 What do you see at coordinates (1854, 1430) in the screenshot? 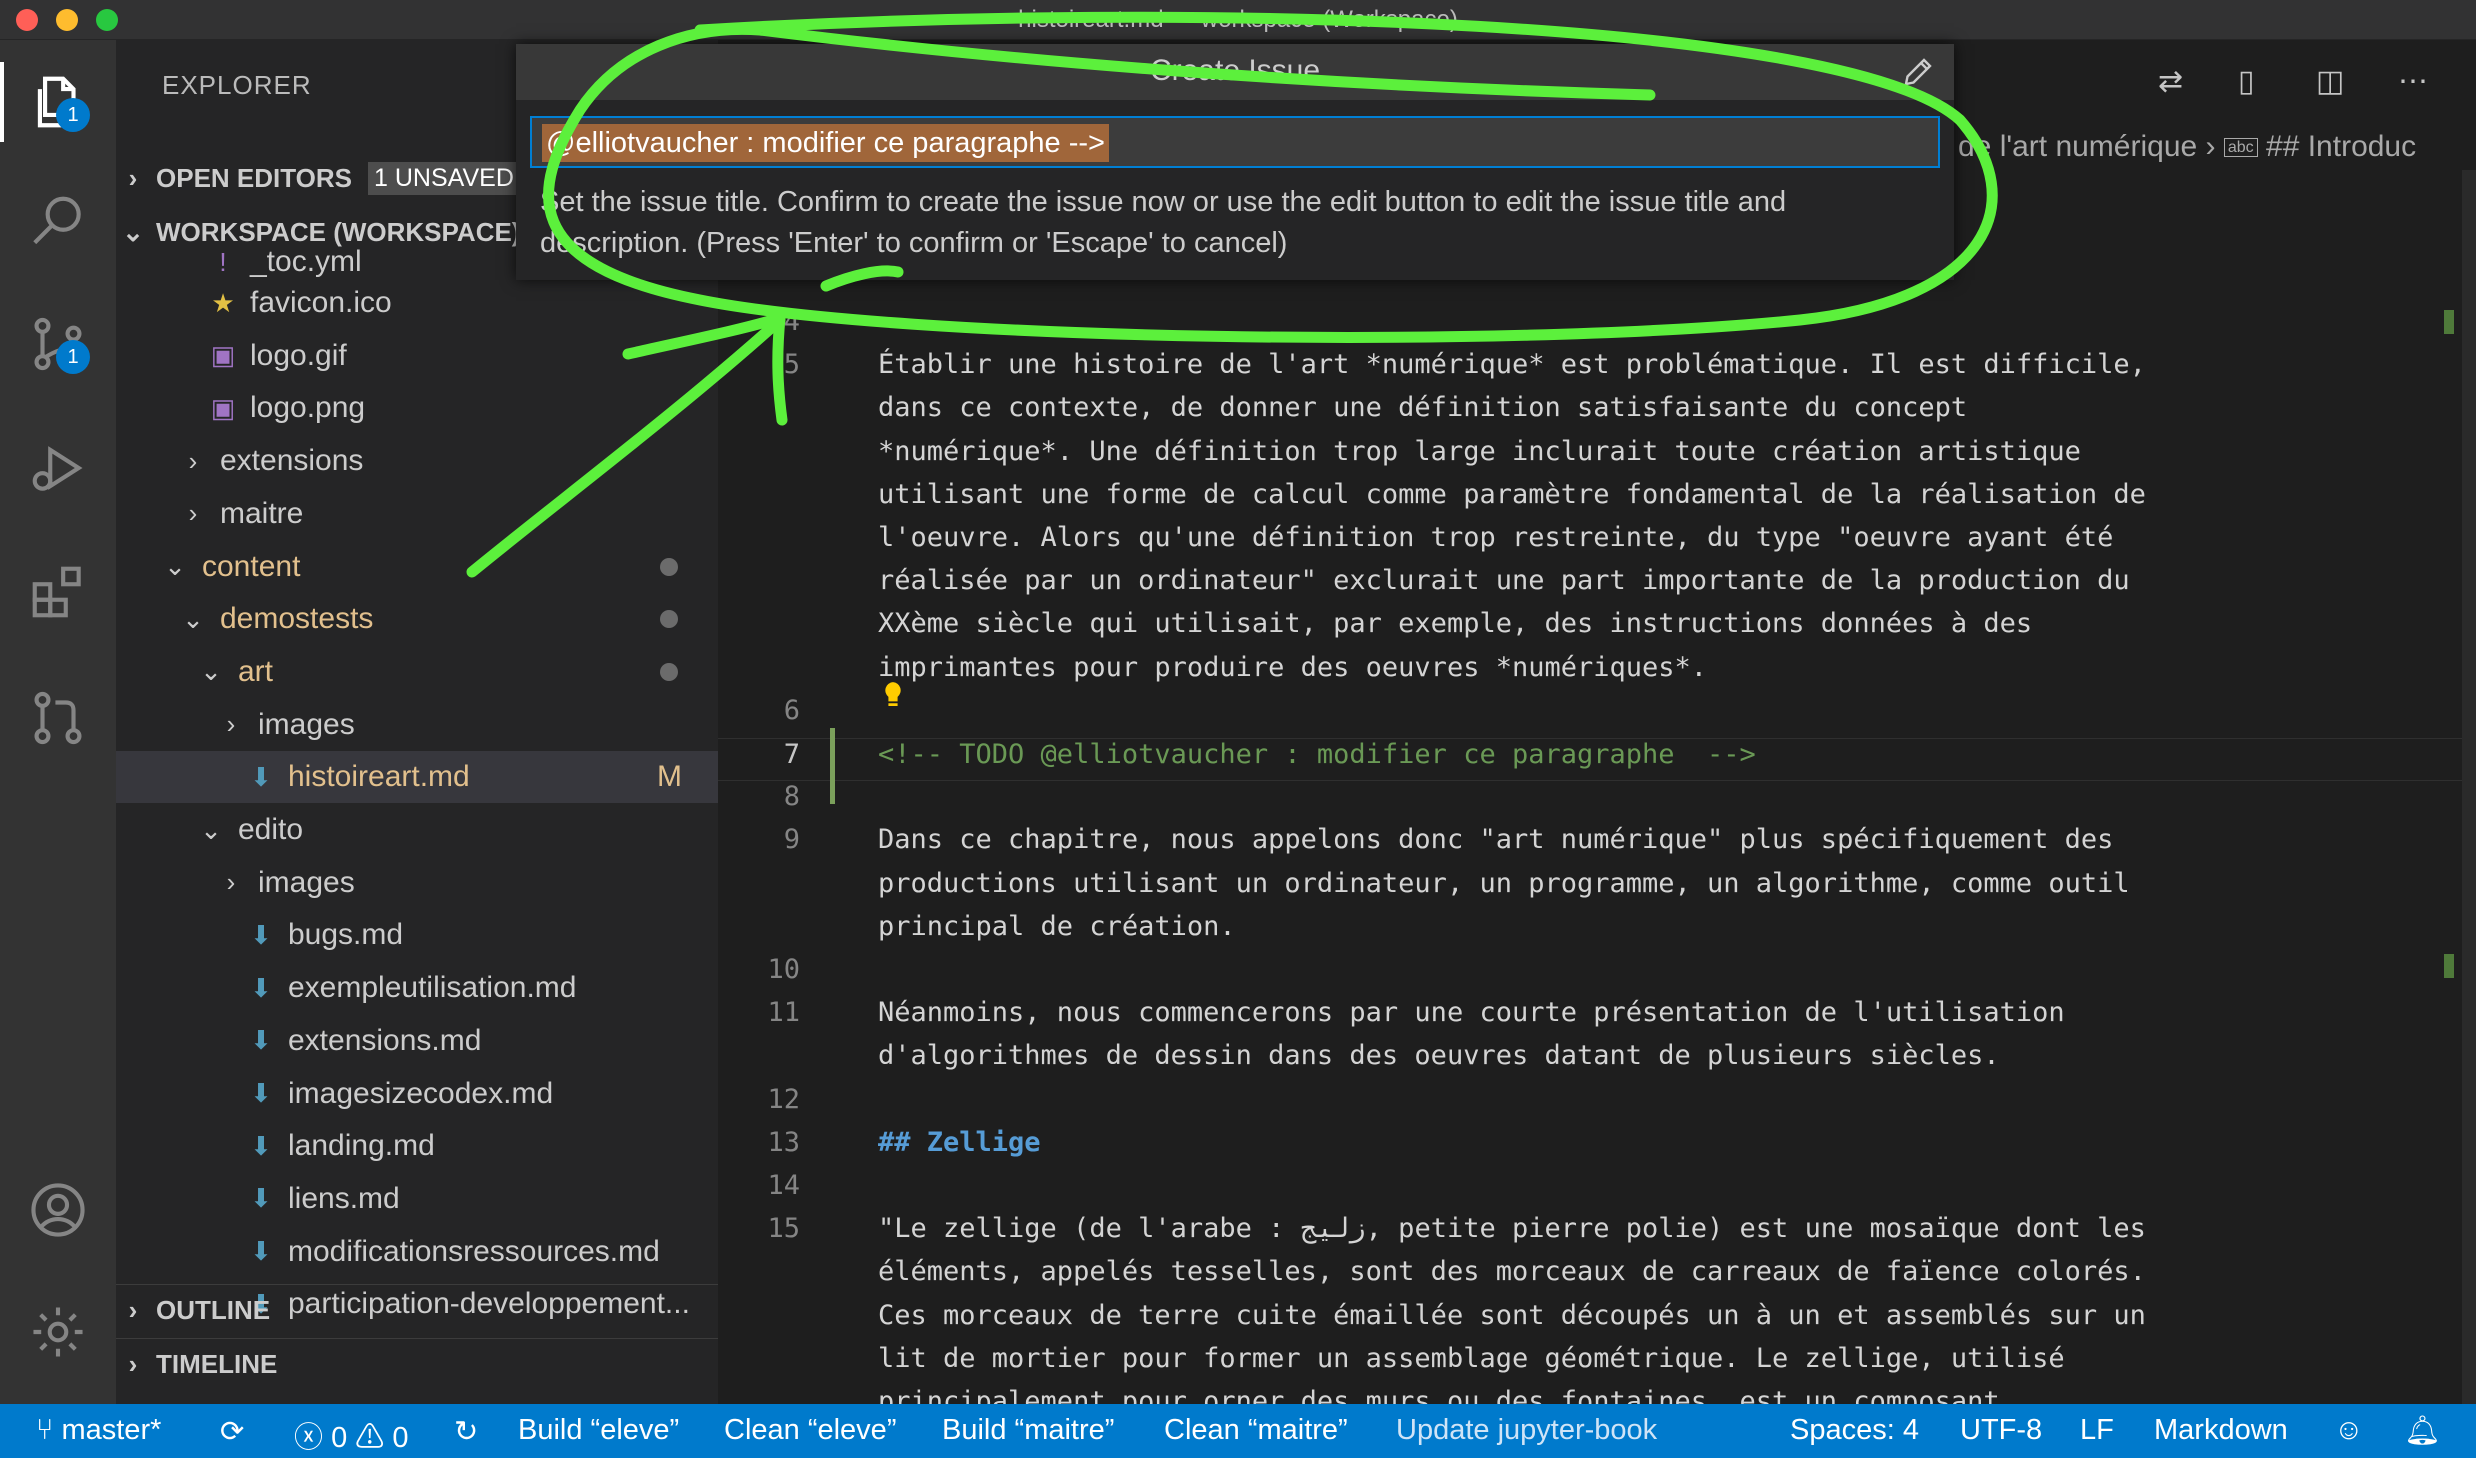
I see `indentation-status: Spaces: 4` at bounding box center [1854, 1430].